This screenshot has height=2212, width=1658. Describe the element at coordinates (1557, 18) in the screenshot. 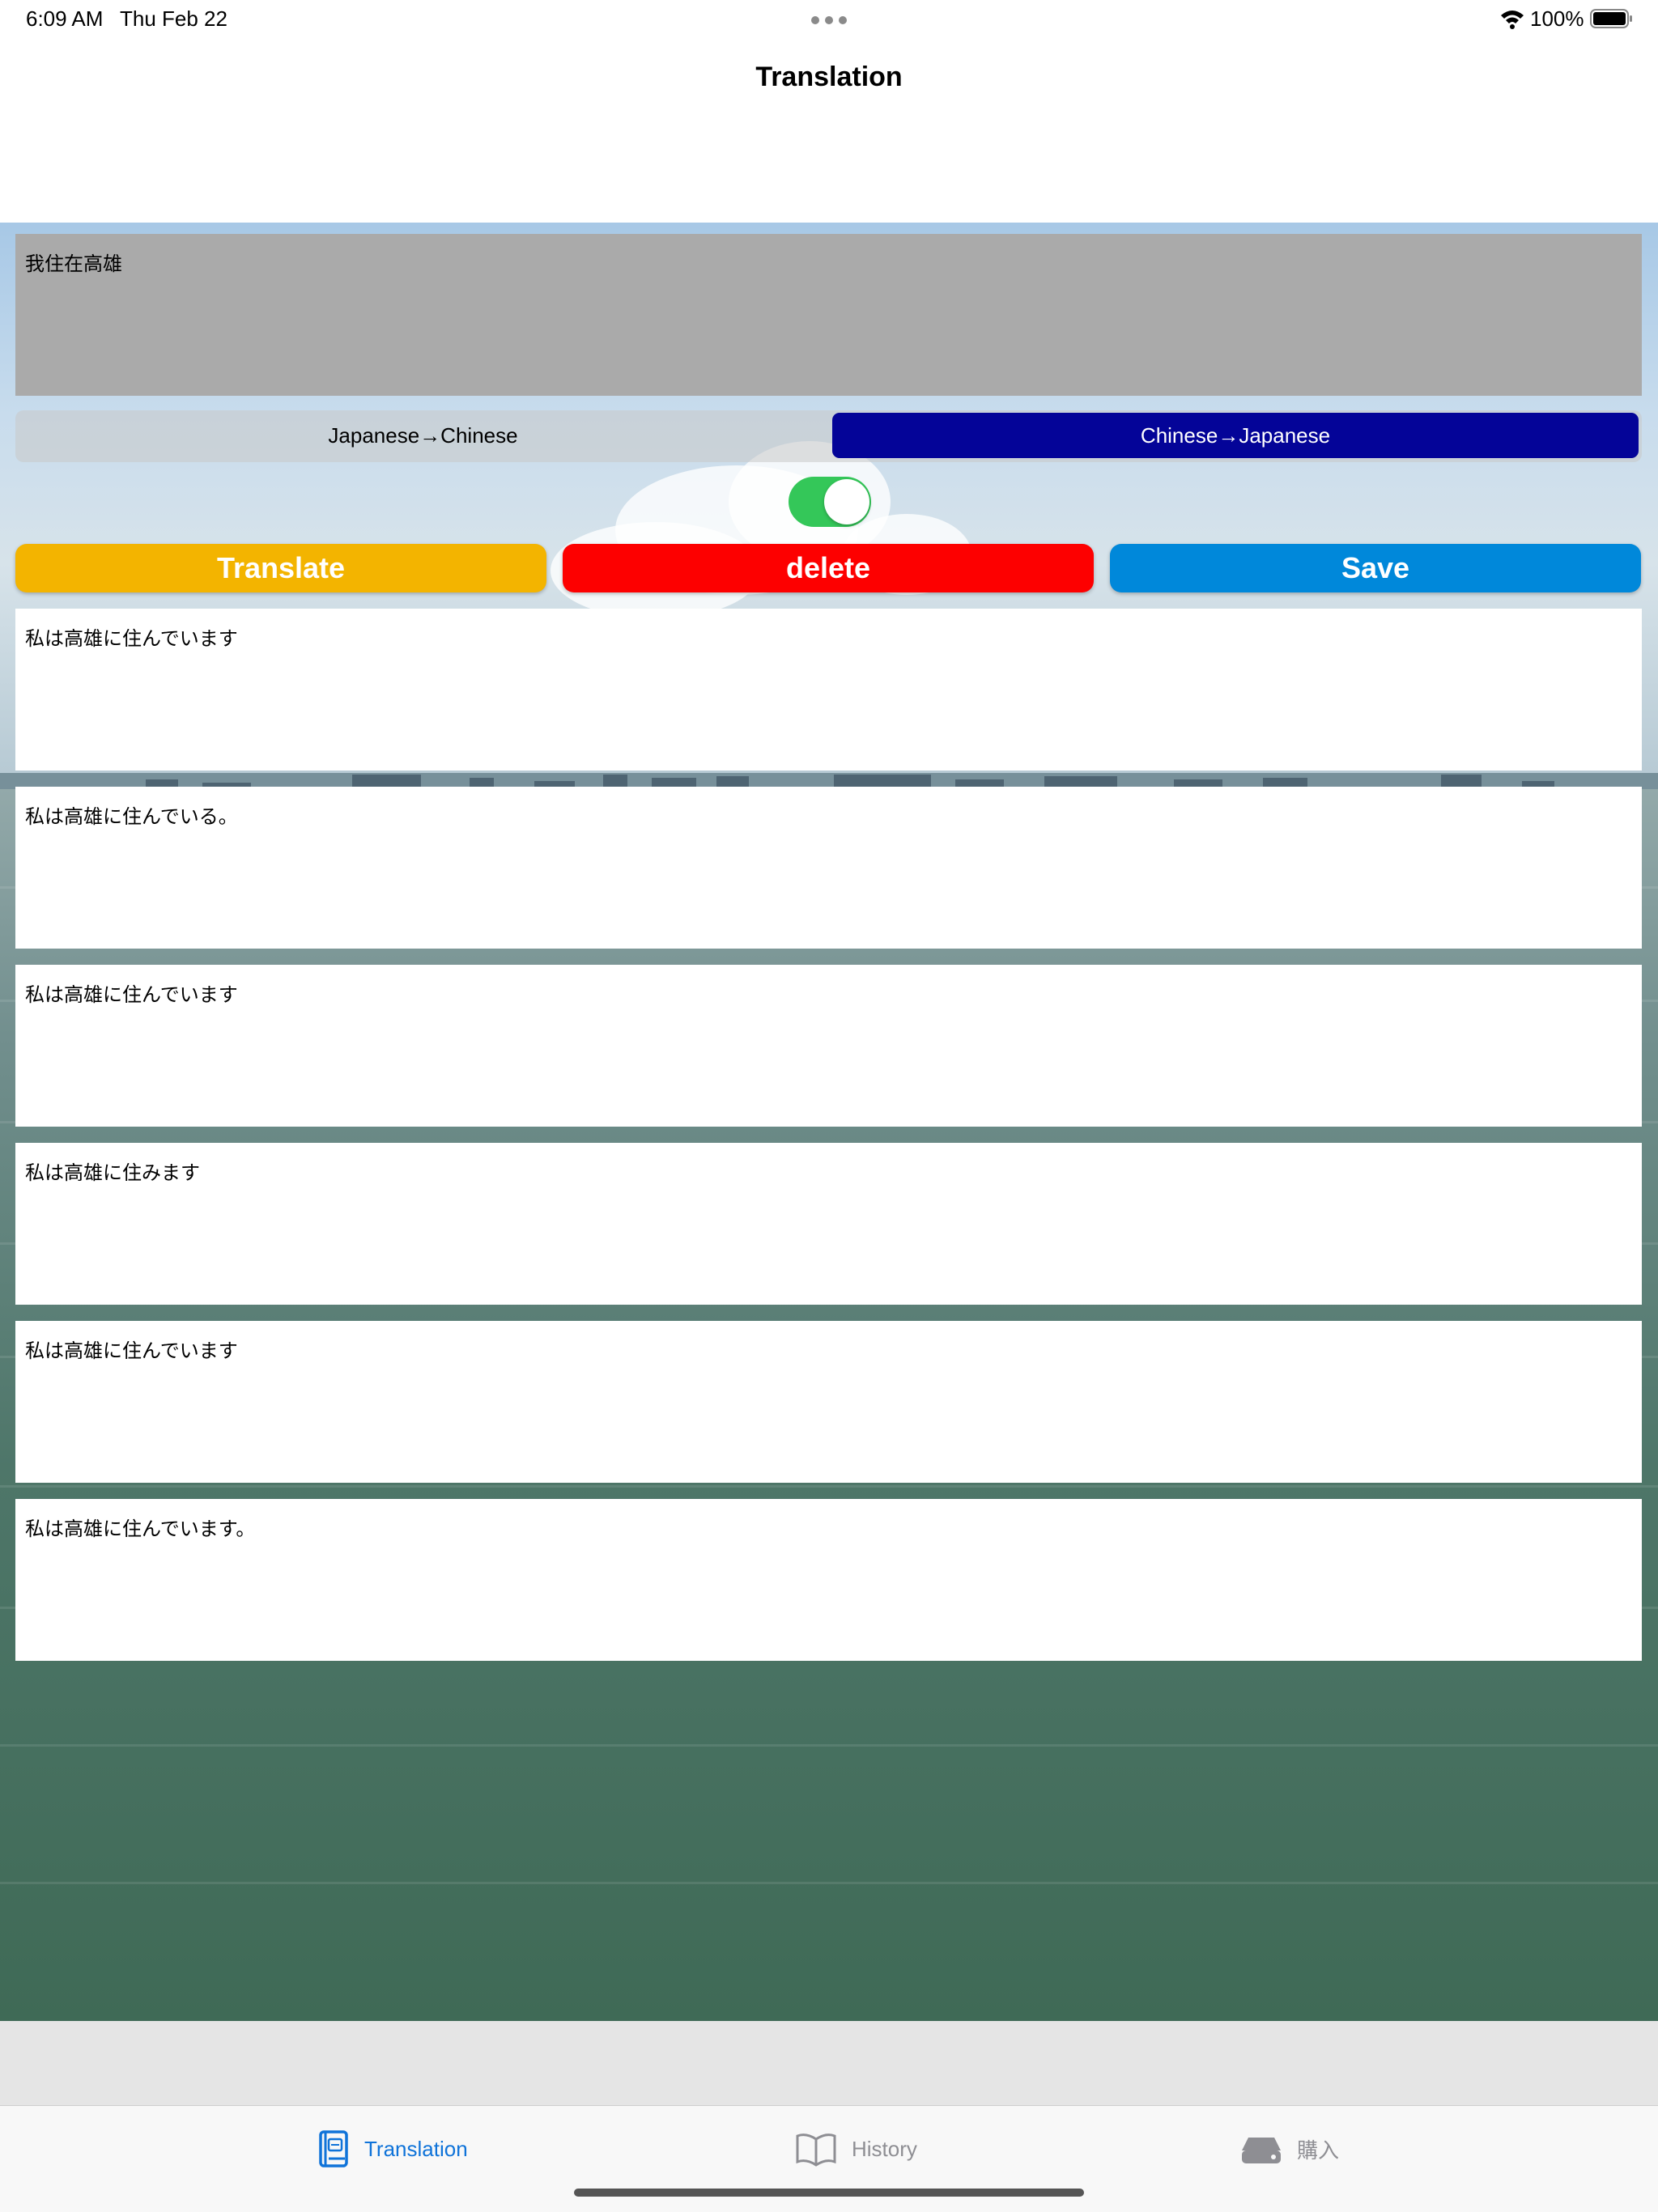

I see `battery-percent: 100%` at that location.